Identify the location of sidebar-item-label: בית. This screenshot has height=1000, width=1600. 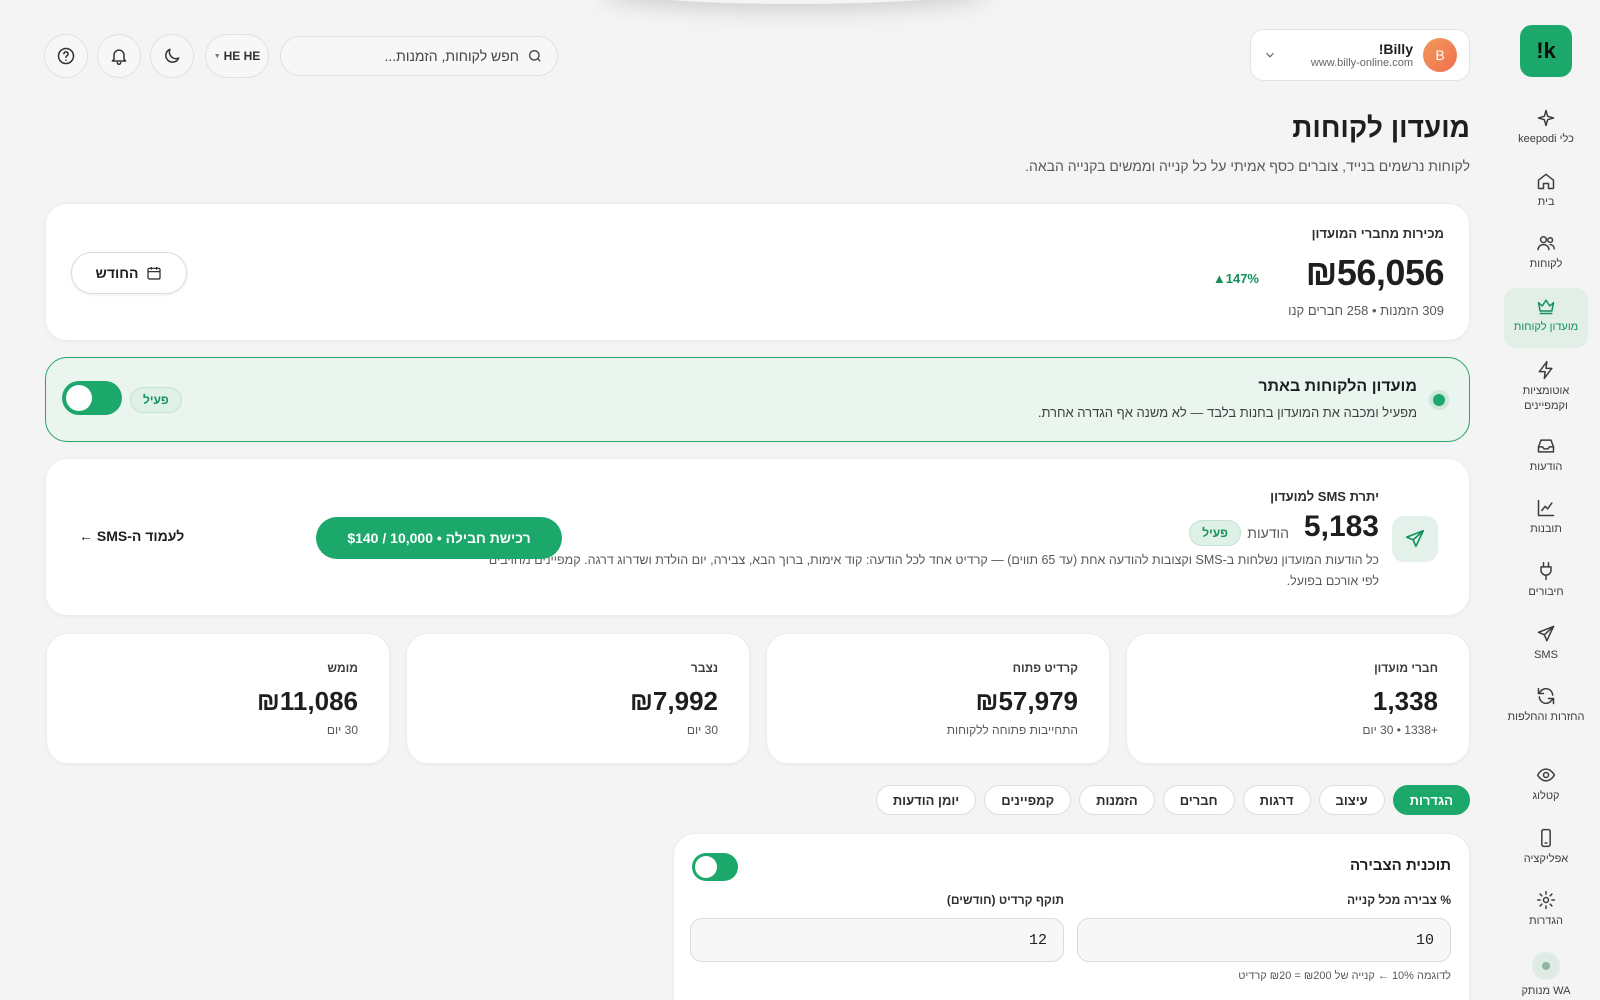
(1546, 202).